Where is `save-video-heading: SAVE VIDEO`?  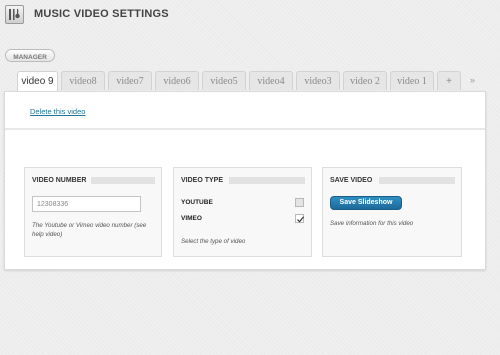
save-video-heading: SAVE VIDEO is located at coordinates (351, 180).